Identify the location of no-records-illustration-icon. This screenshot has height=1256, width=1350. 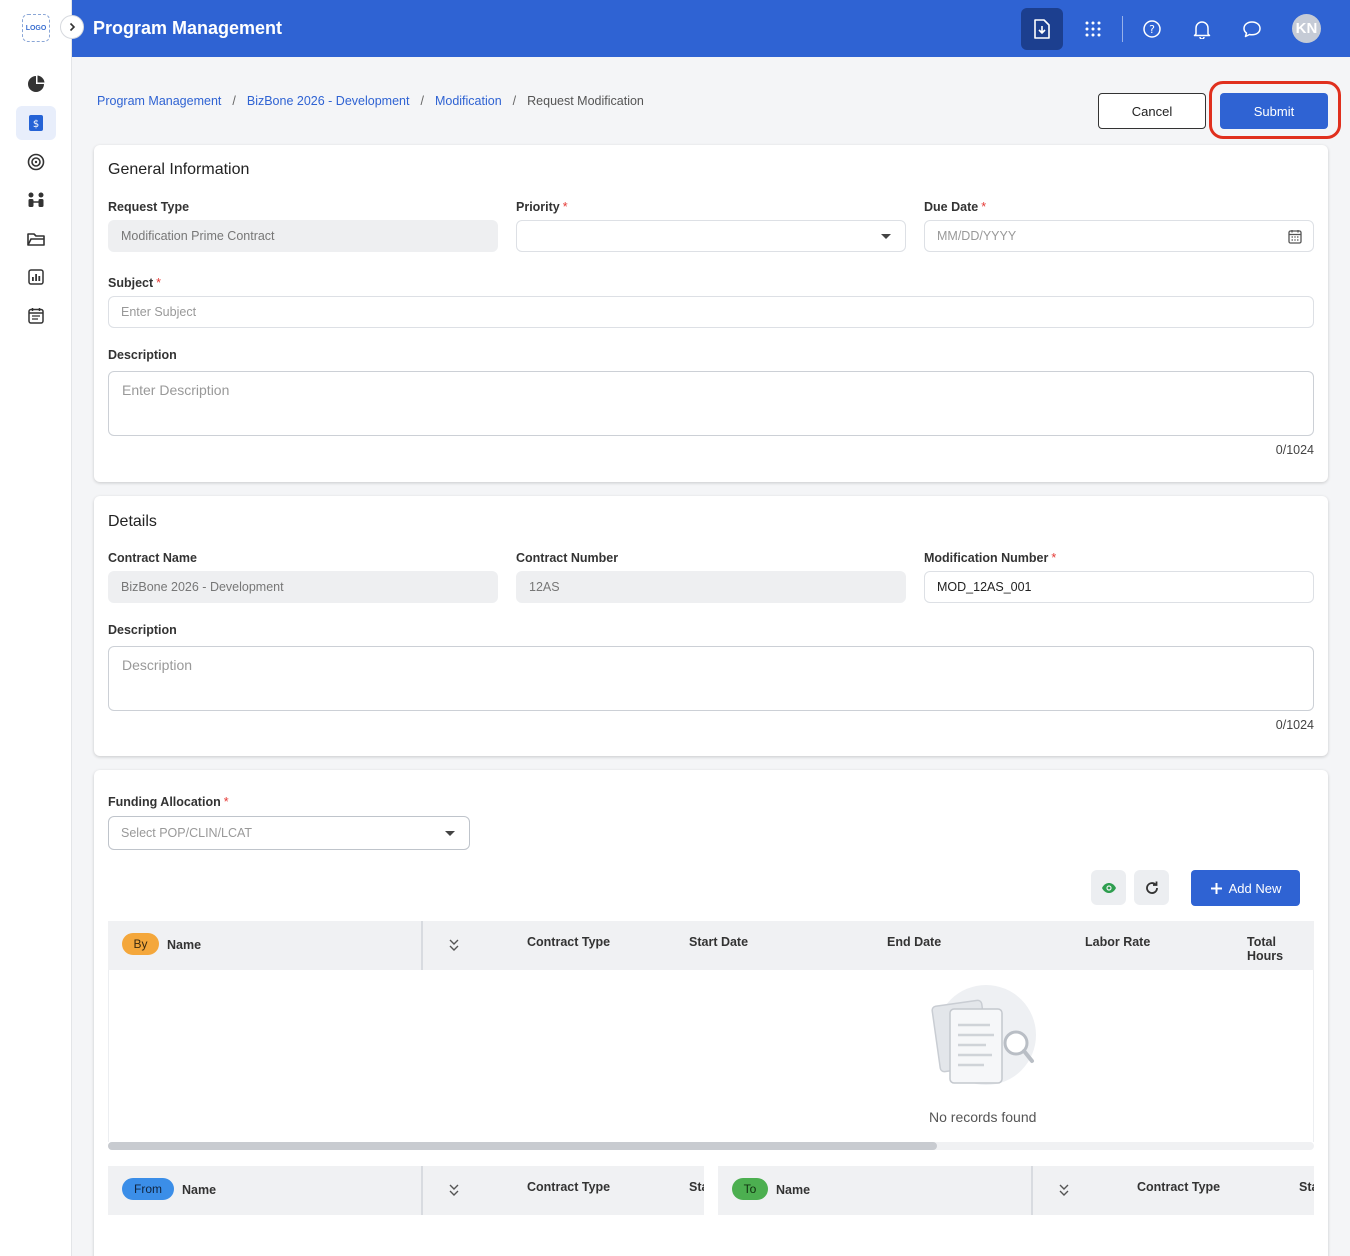
(983, 1035).